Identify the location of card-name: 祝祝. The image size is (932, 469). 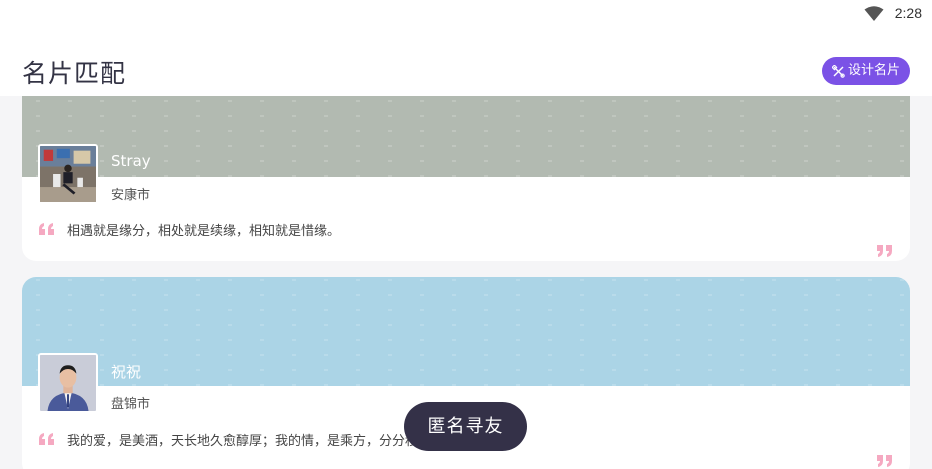
(126, 372).